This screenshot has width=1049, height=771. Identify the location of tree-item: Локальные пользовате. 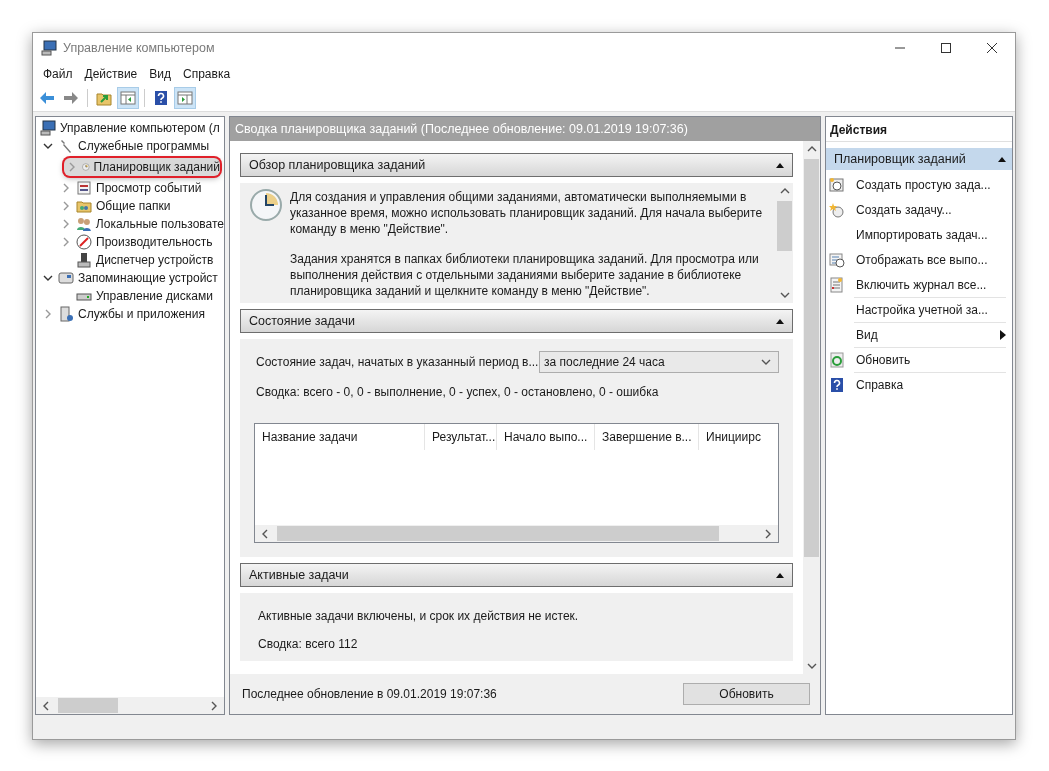
(130, 224).